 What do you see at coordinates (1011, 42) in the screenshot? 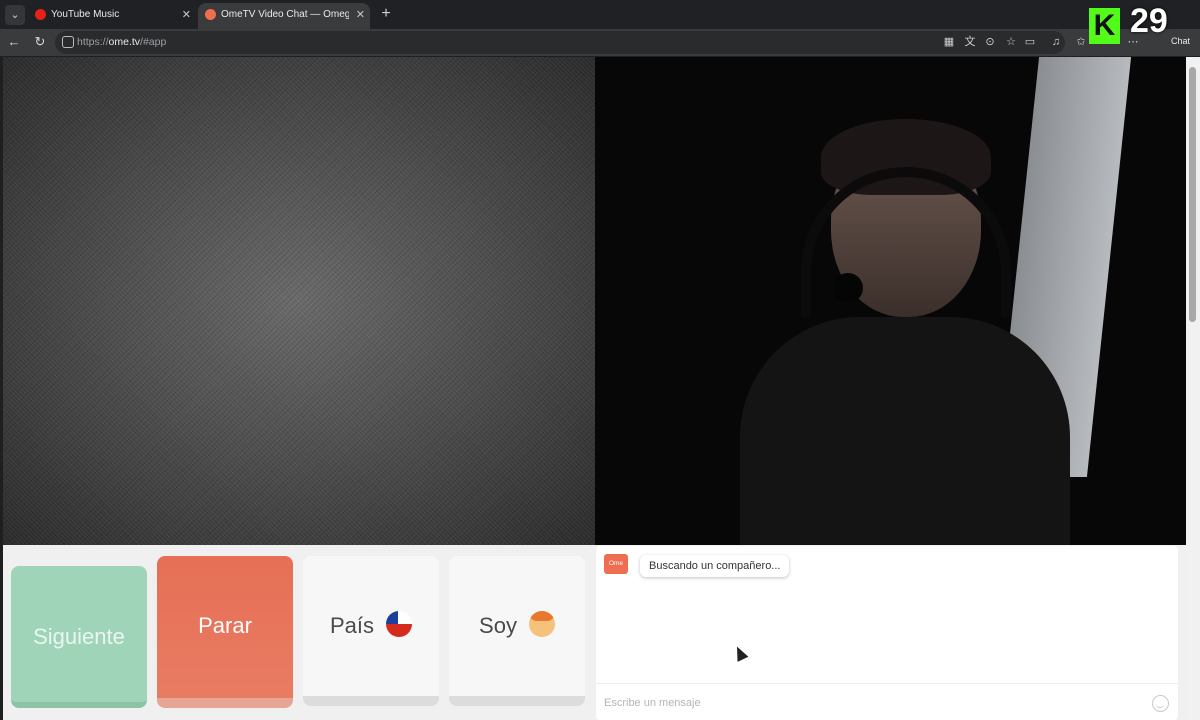
I see `bookmark-star-icon: ☆` at bounding box center [1011, 42].